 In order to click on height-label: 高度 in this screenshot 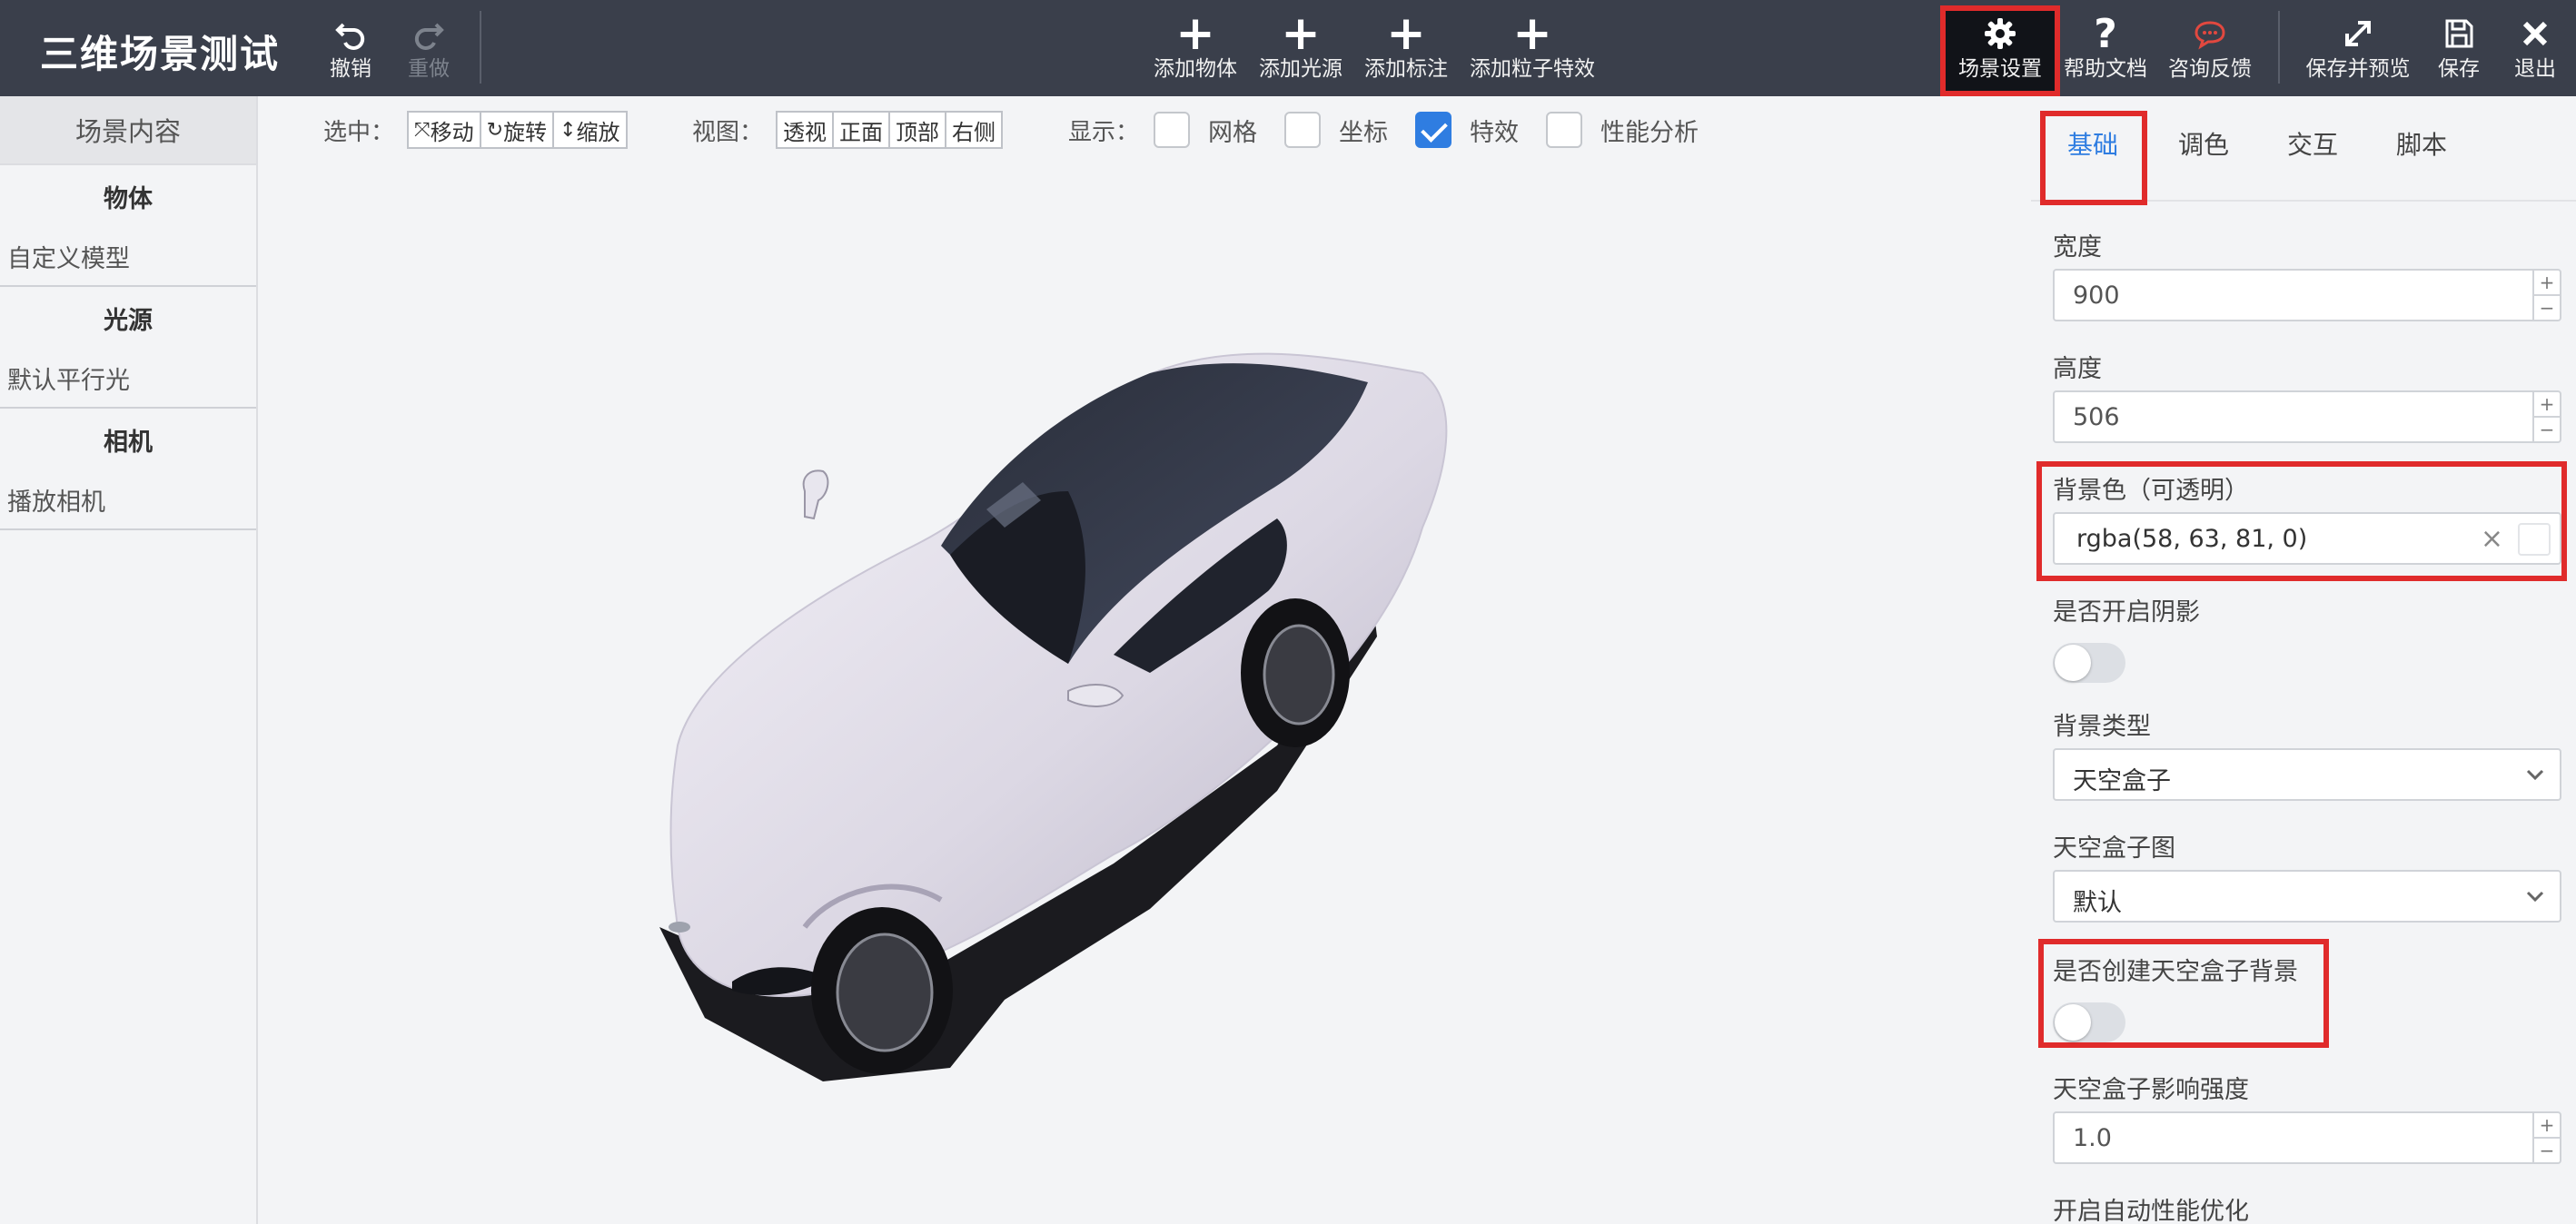, I will do `click(2077, 369)`.